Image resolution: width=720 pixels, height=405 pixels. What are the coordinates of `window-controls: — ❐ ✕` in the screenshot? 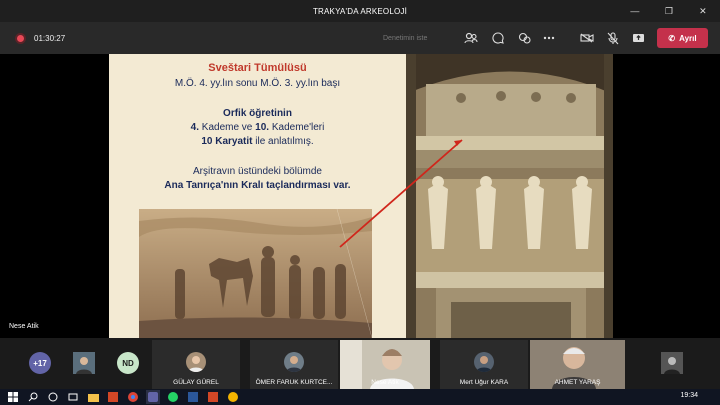 It's located at (669, 11).